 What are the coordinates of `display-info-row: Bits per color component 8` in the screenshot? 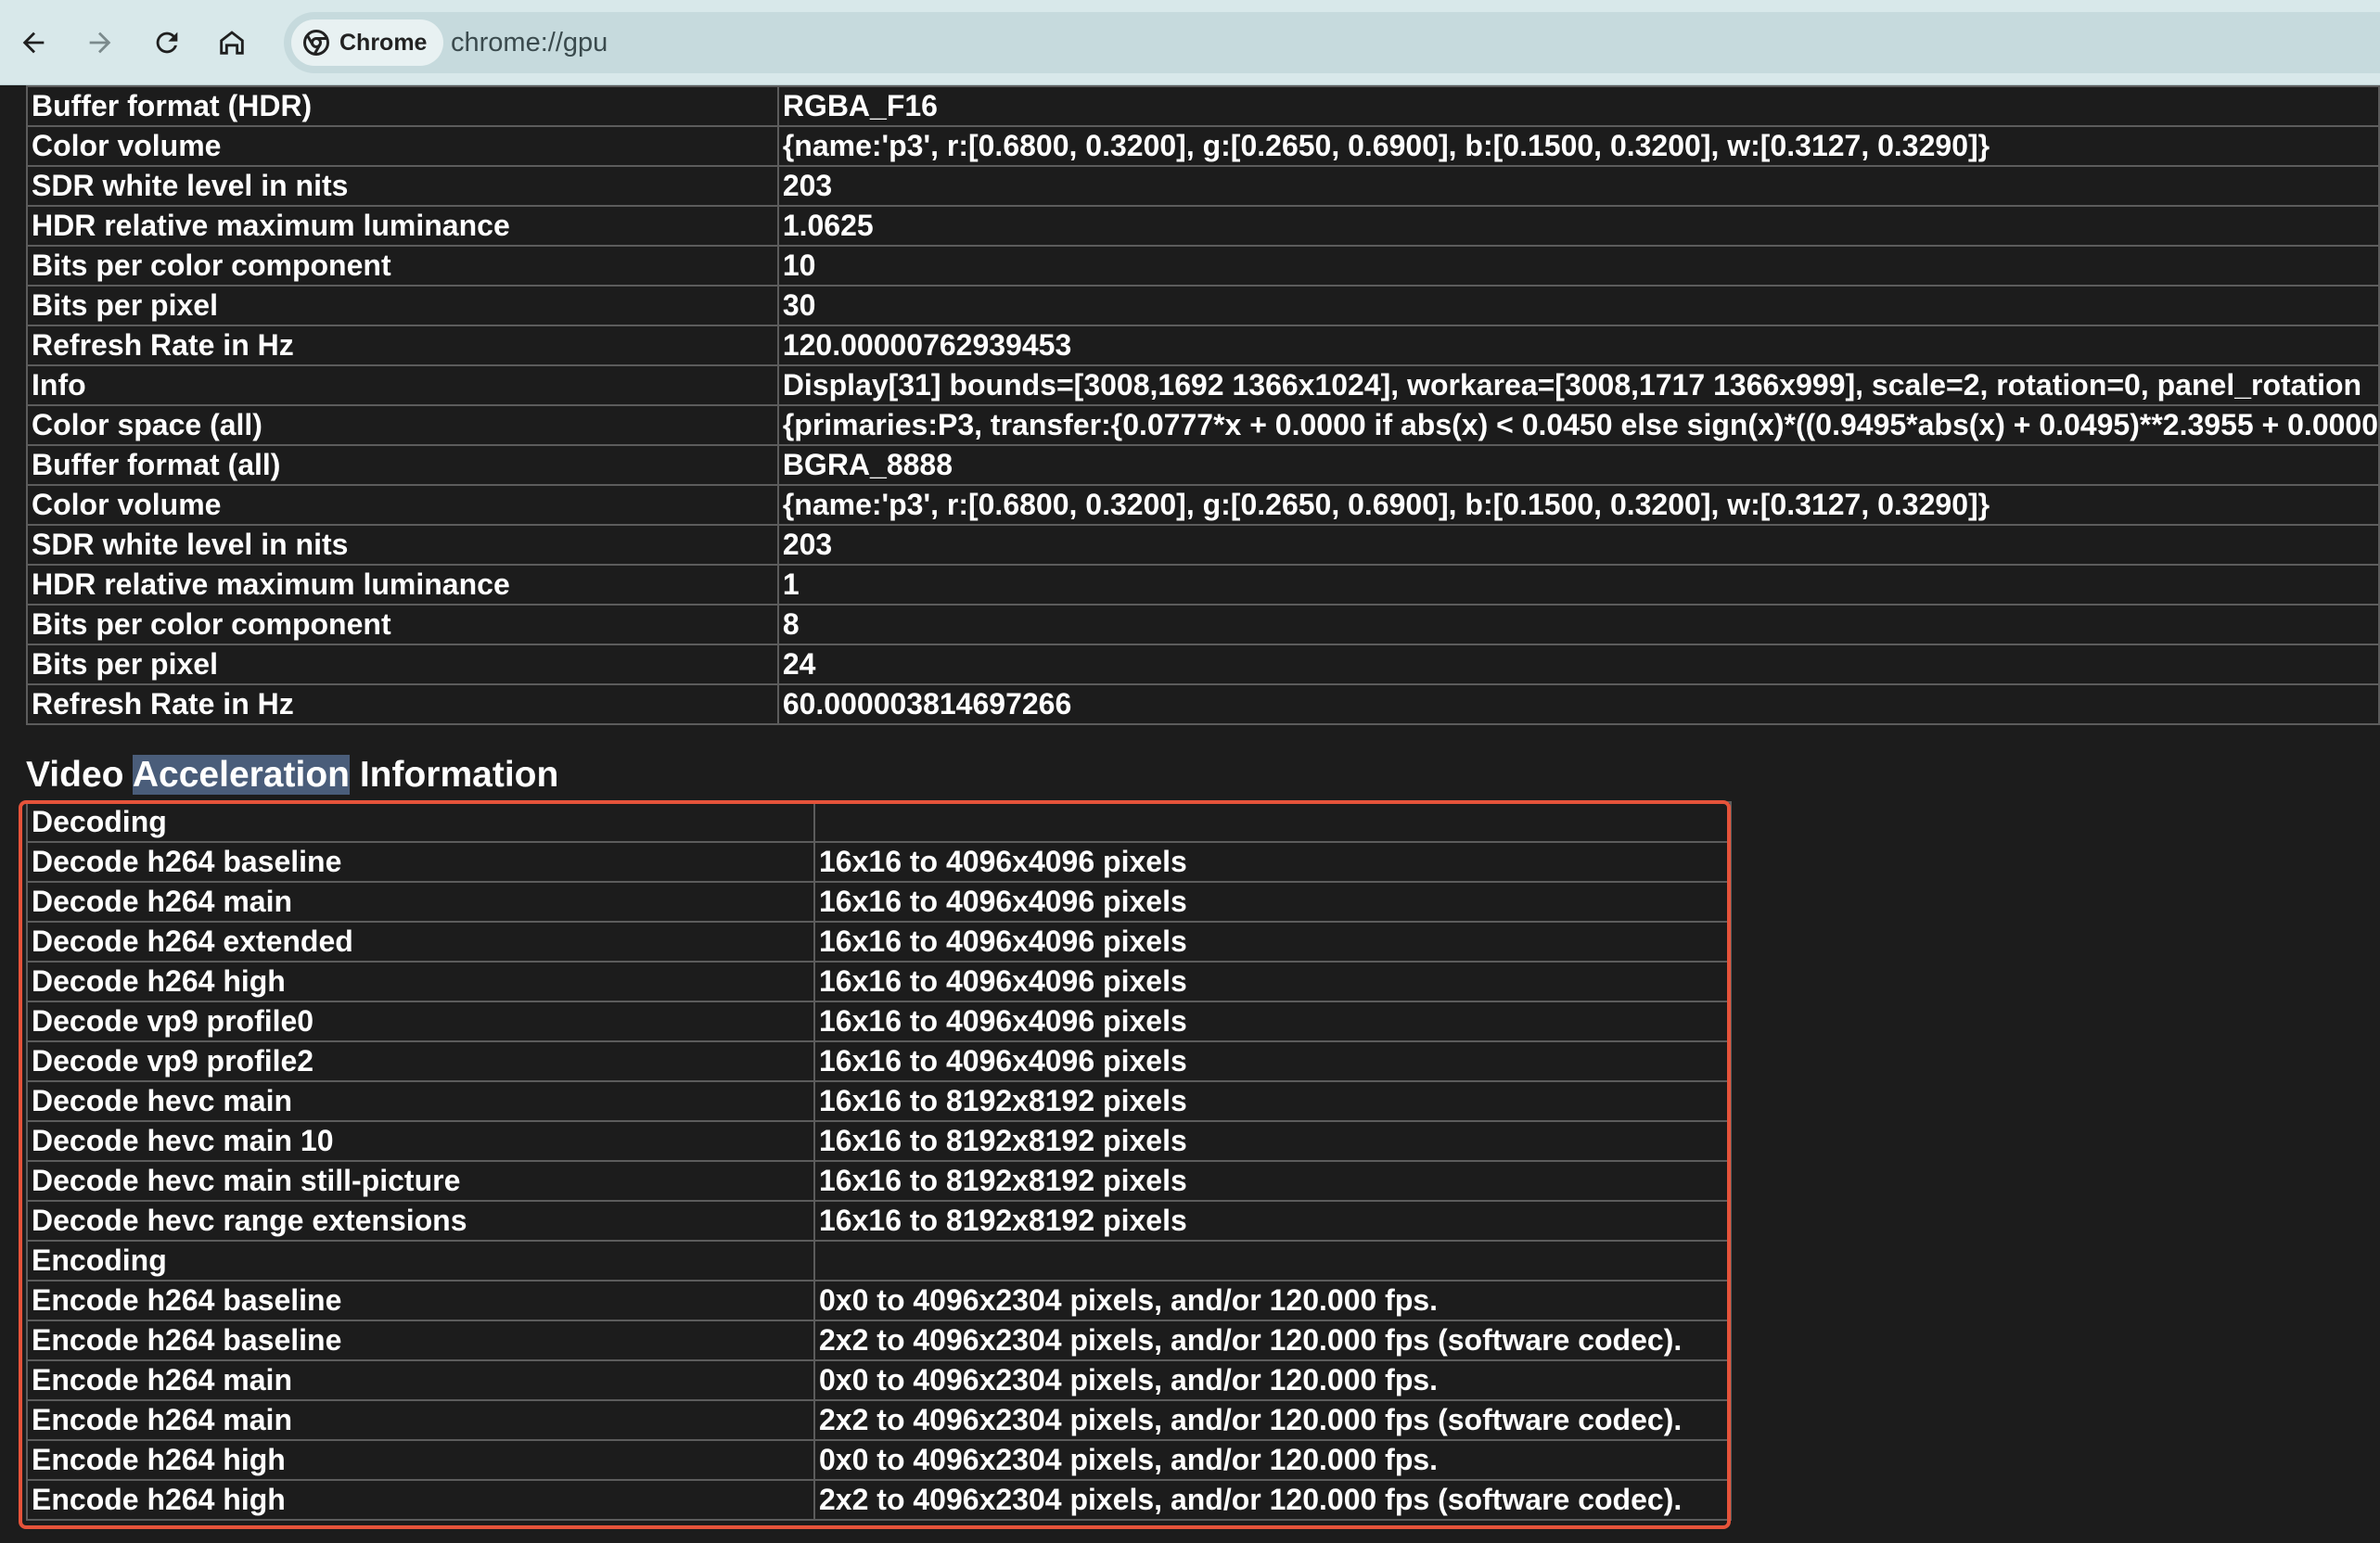 It's located at (1203, 624).